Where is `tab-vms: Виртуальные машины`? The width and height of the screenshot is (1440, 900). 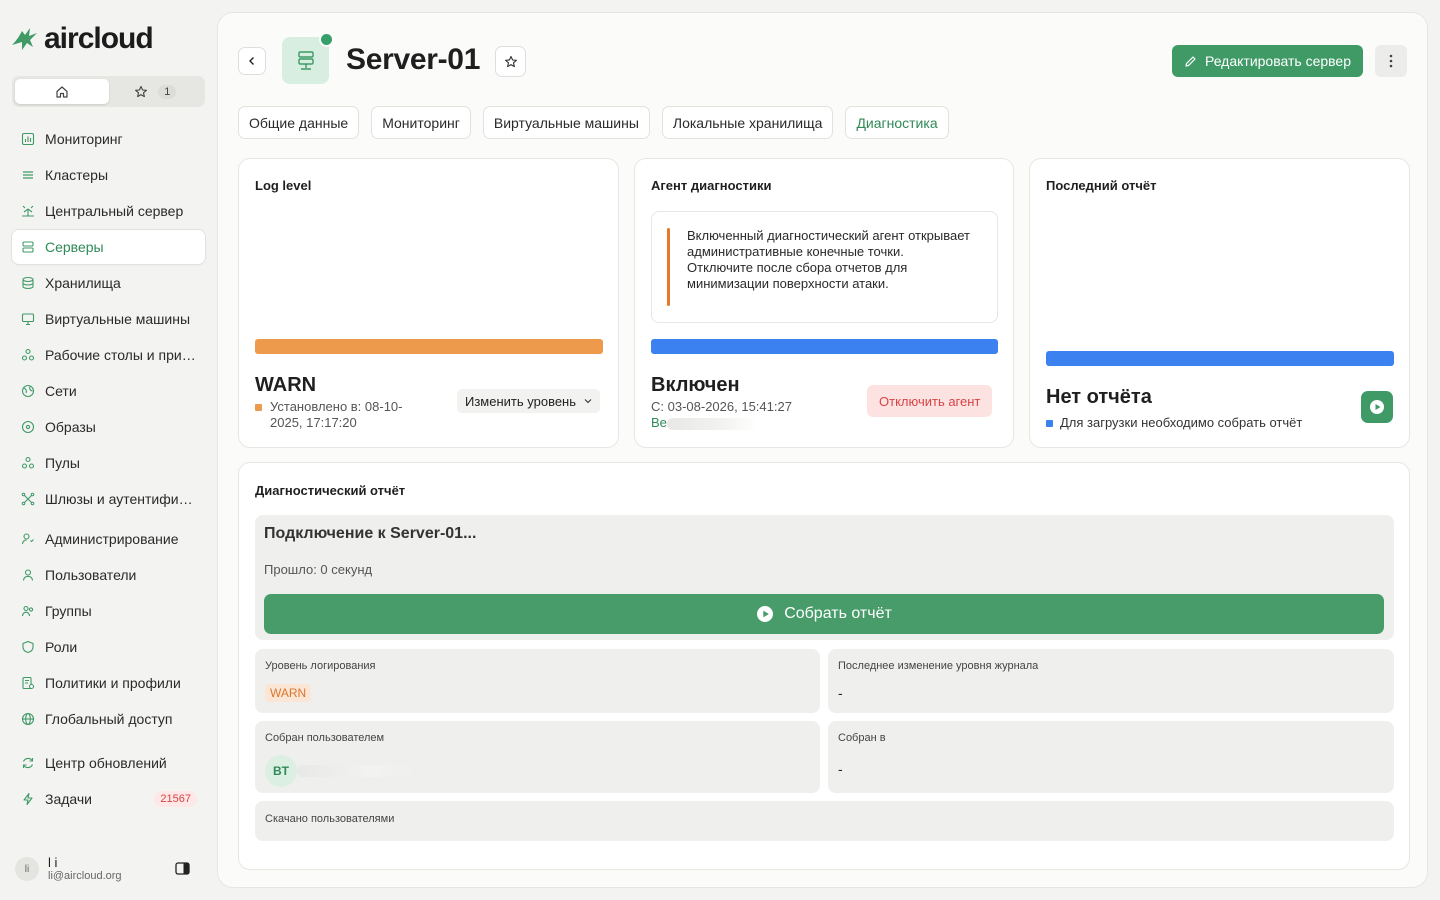 tab-vms: Виртуальные машины is located at coordinates (566, 122).